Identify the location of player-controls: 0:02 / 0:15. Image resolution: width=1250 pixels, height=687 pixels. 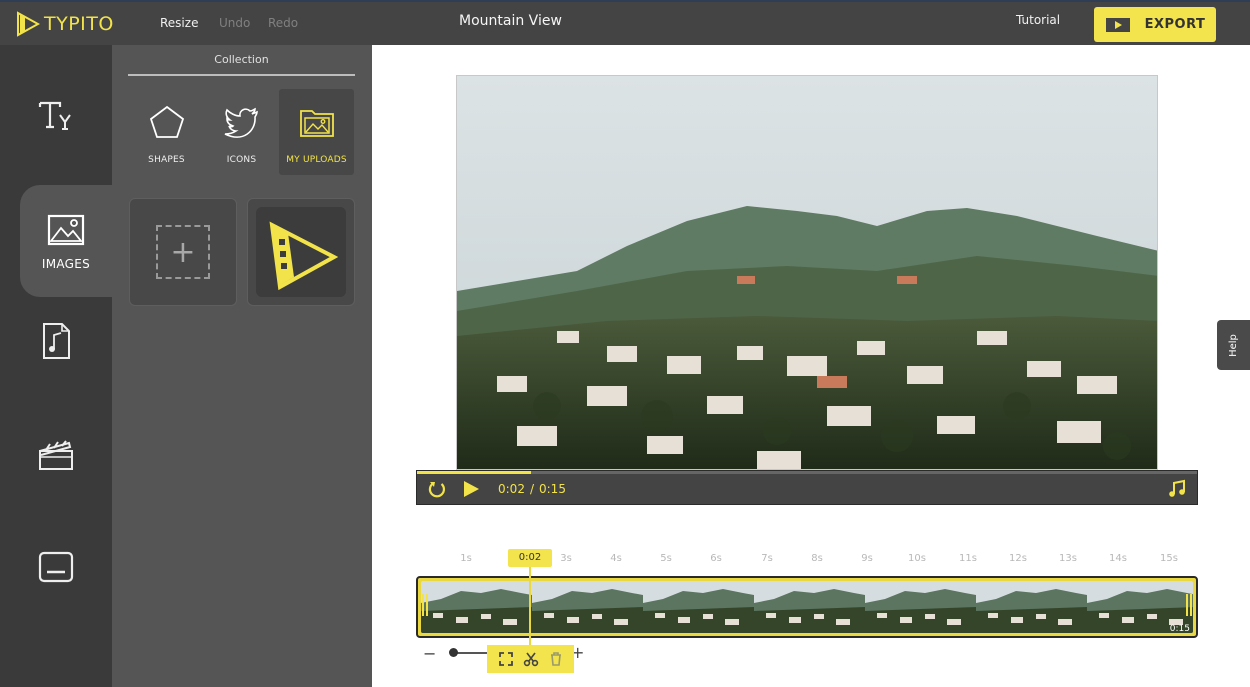
(807, 487).